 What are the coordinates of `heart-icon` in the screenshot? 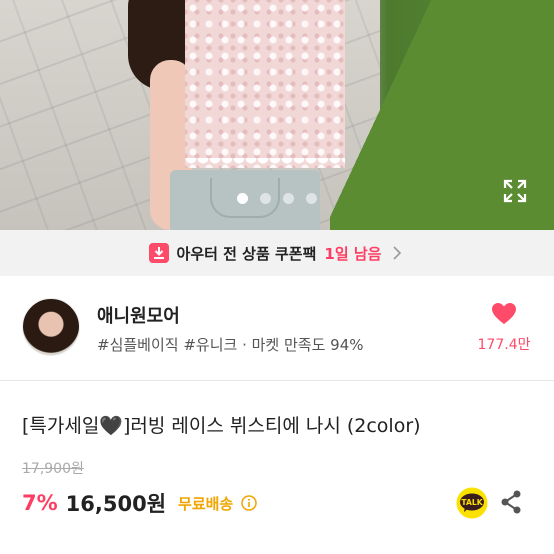 It's located at (504, 313).